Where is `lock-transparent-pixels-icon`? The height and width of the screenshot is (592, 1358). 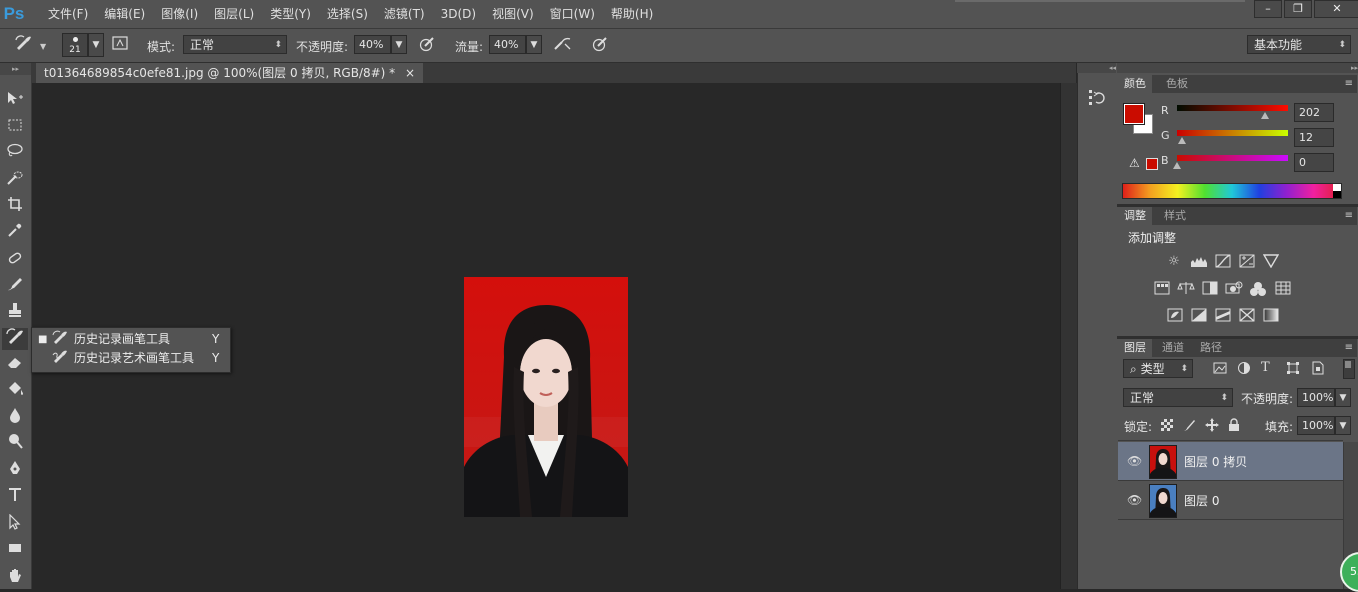 lock-transparent-pixels-icon is located at coordinates (1167, 426).